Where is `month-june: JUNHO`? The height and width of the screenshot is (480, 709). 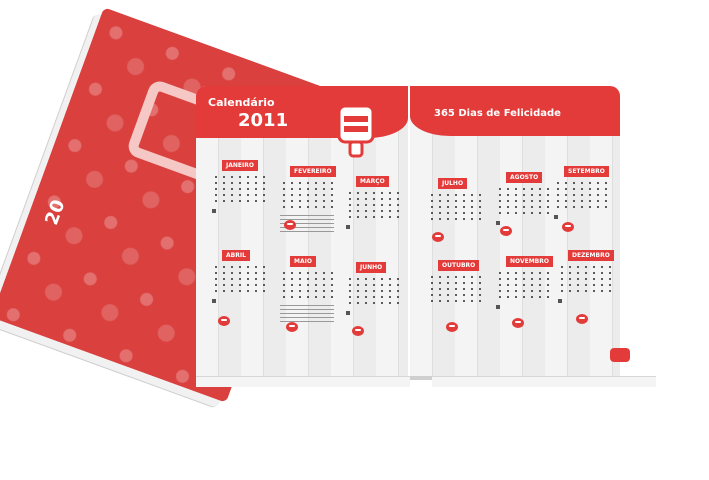 month-june: JUNHO is located at coordinates (376, 293).